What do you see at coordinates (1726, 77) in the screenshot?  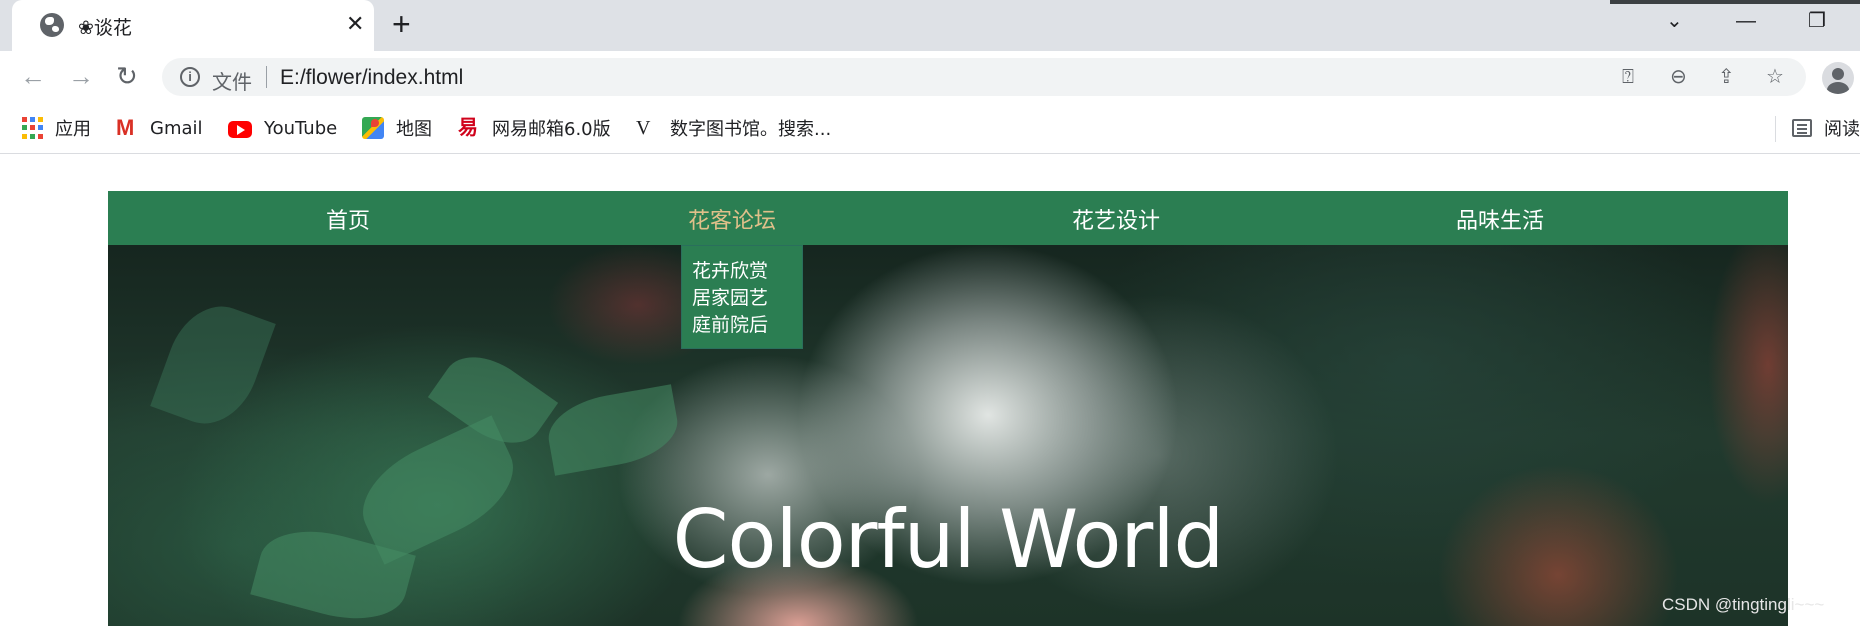 I see `share-icon: ⇪` at bounding box center [1726, 77].